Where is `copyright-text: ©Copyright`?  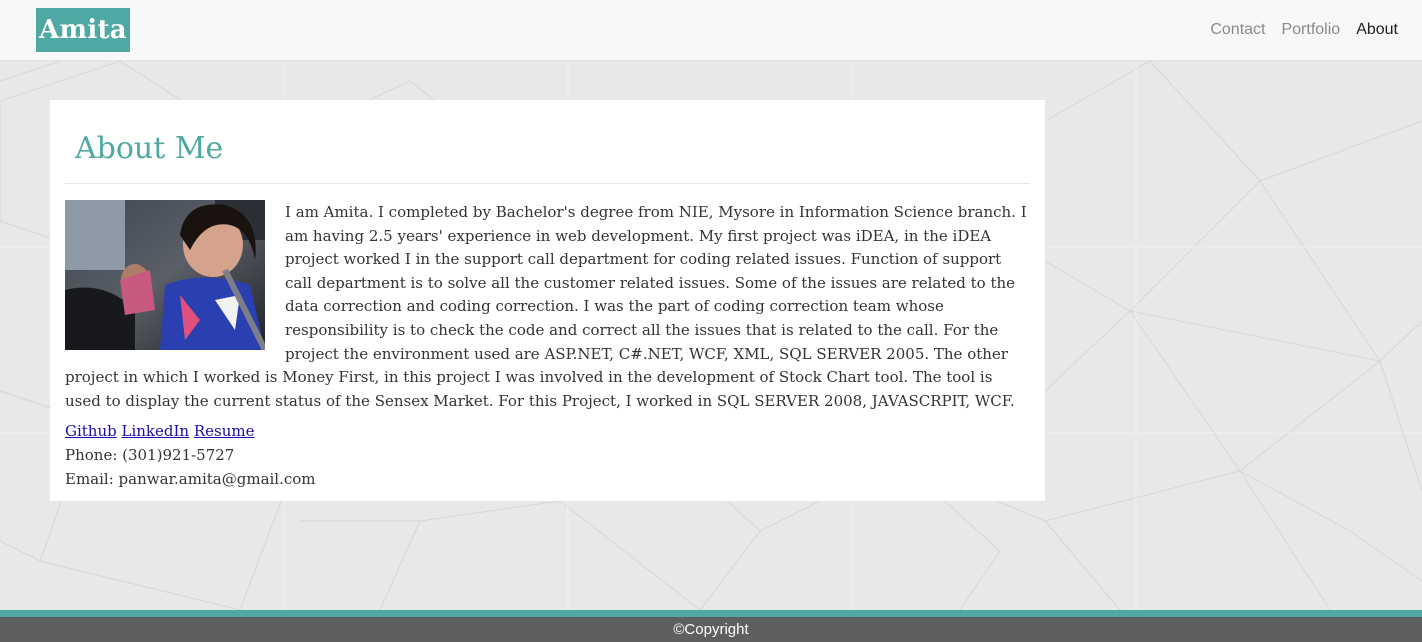
copyright-text: ©Copyright is located at coordinates (711, 629).